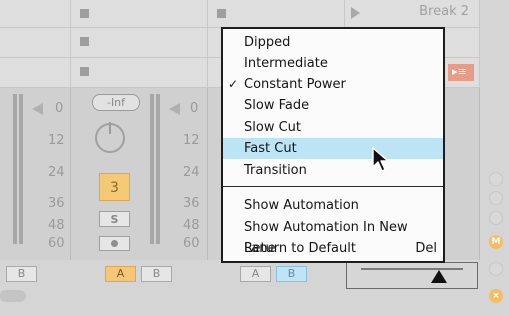  I want to click on solo-button: S, so click(114, 219).